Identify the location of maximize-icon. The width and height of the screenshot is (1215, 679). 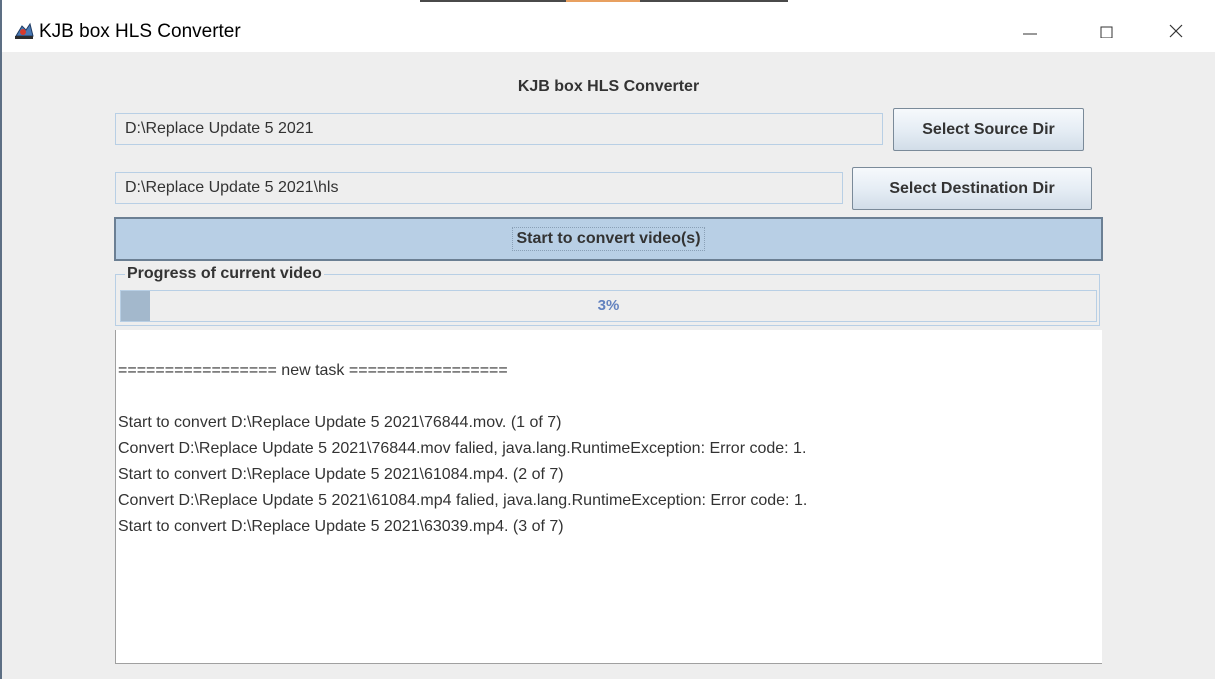
(1106, 32).